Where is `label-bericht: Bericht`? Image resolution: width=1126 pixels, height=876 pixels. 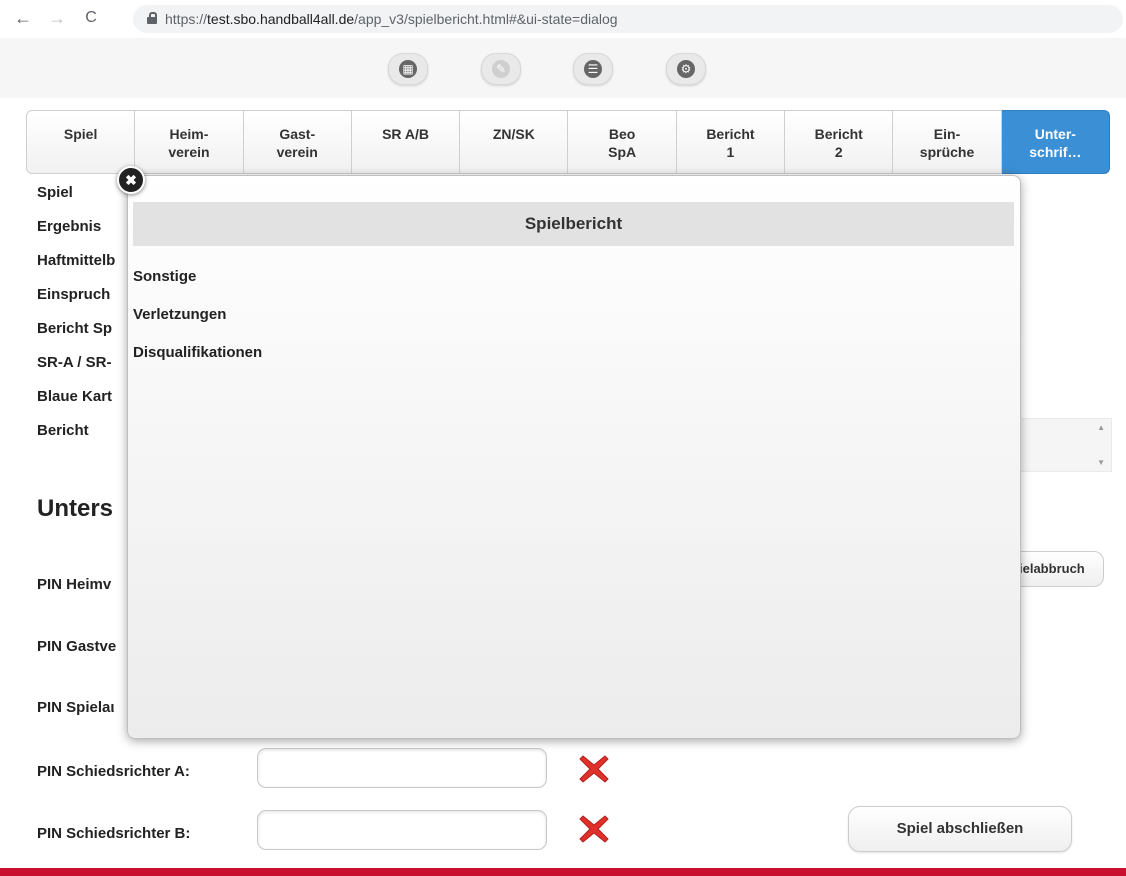 label-bericht: Bericht is located at coordinates (63, 430).